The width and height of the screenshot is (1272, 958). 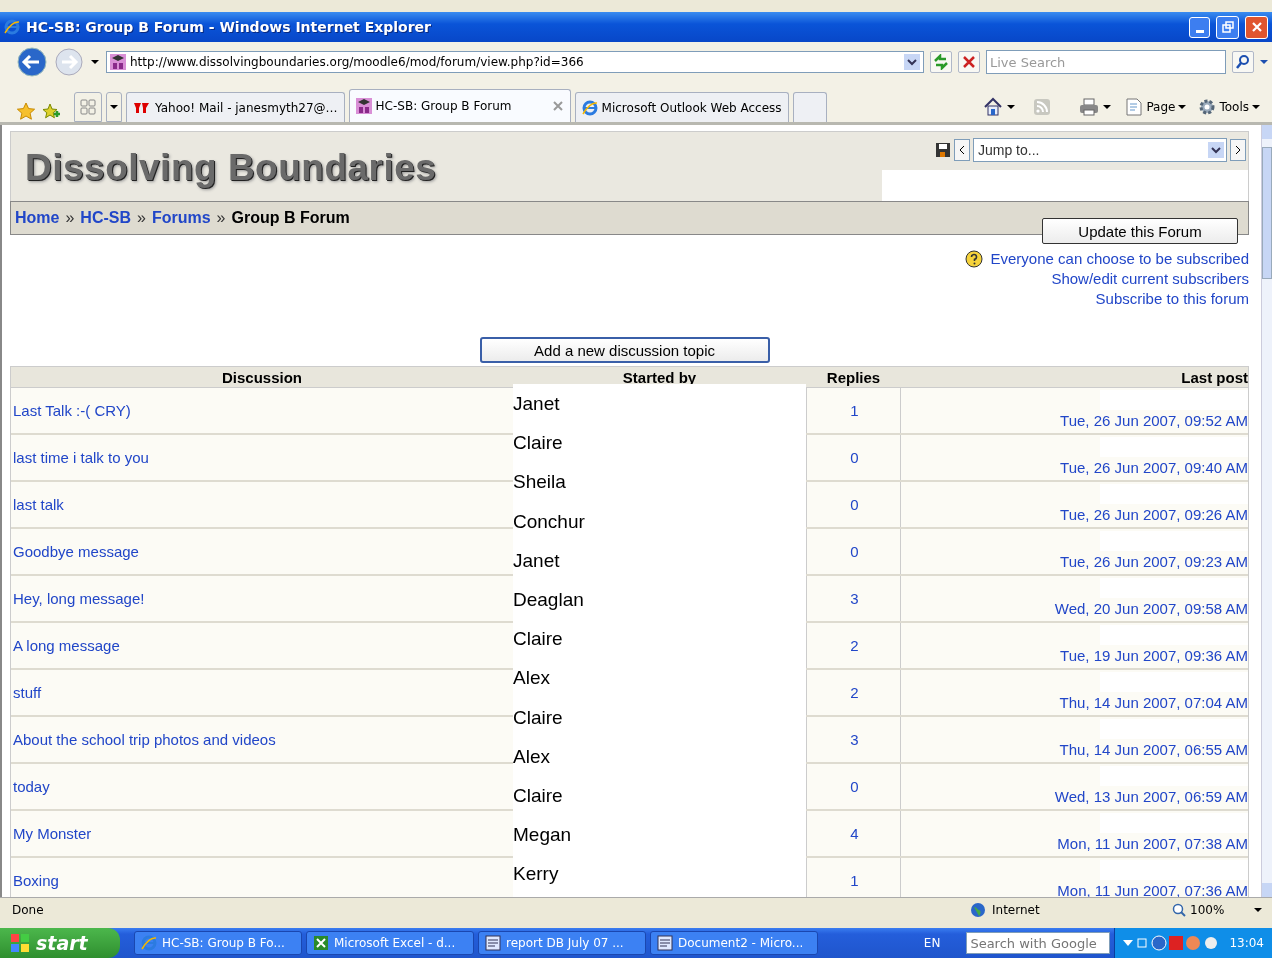 What do you see at coordinates (1154, 561) in the screenshot?
I see `last-post-date: Tue, 26 Jun 2007, 09:23 AM` at bounding box center [1154, 561].